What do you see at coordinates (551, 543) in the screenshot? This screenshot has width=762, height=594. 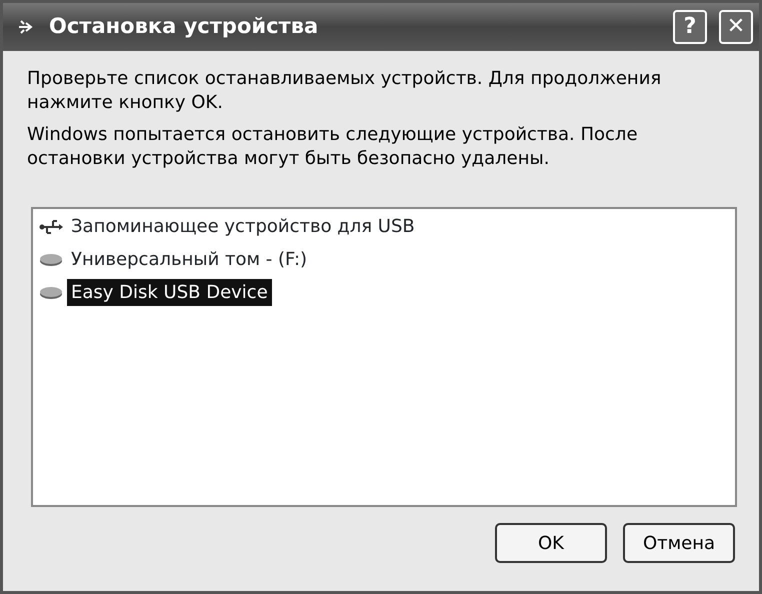 I see `ok-button: OK` at bounding box center [551, 543].